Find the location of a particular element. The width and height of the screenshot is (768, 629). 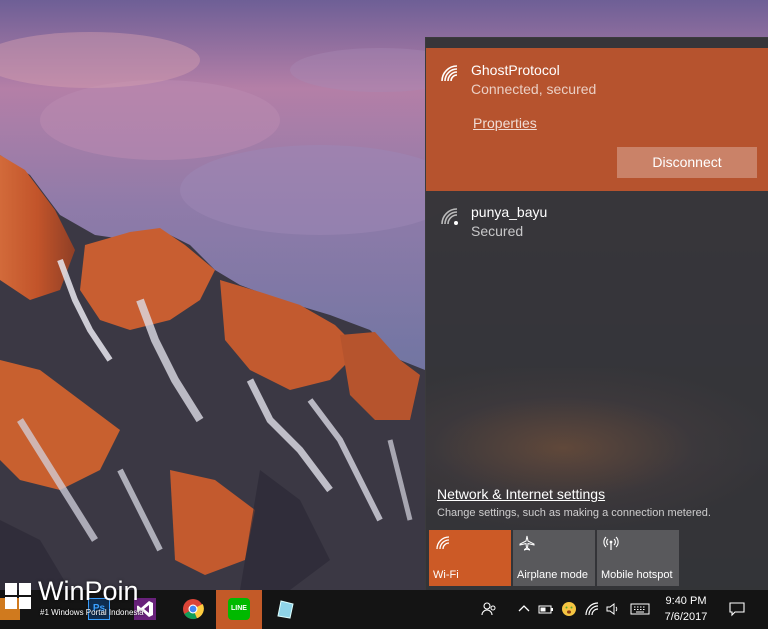

disconnect-button: Disconnect is located at coordinates (687, 162).